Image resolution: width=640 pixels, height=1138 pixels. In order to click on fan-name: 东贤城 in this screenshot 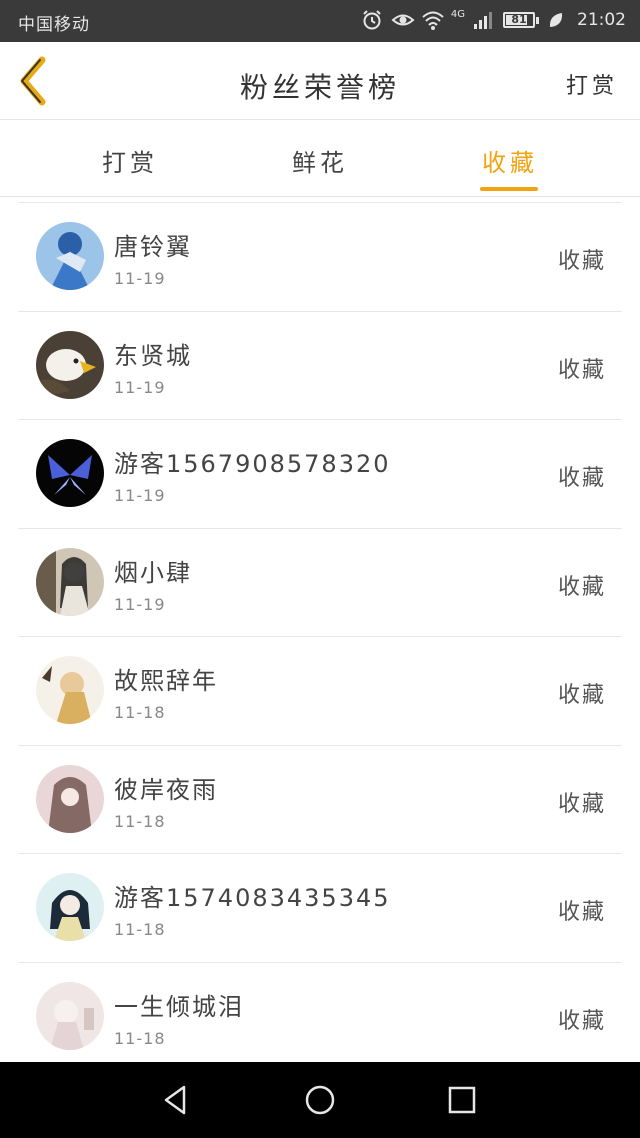, I will do `click(153, 355)`.